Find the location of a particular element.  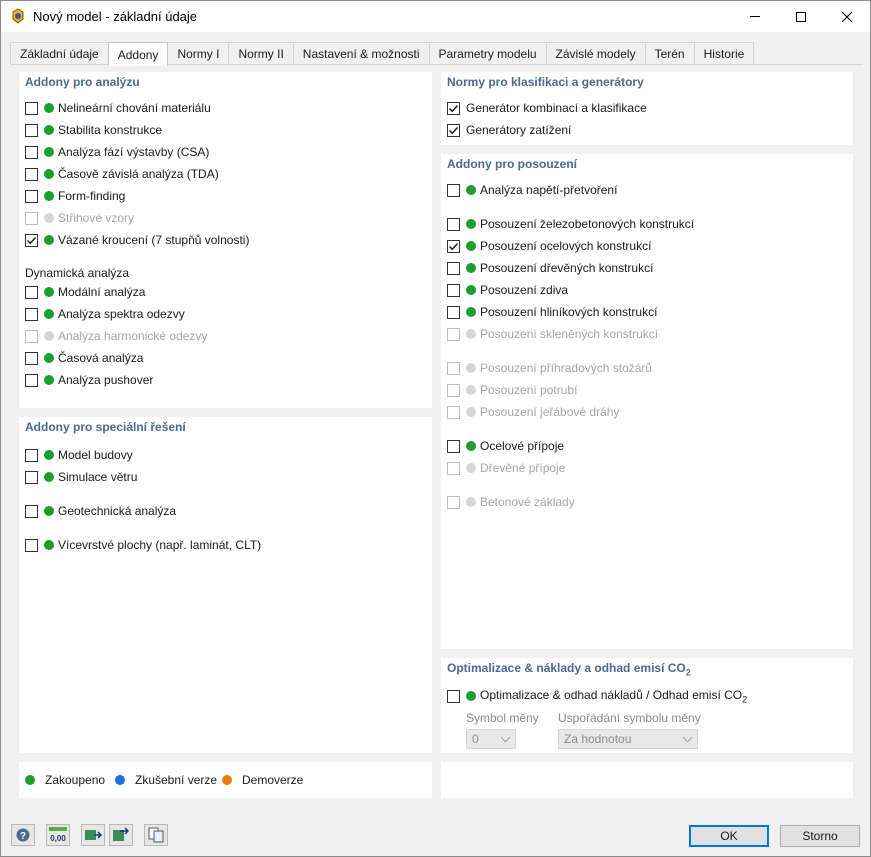

tab-history: Historie is located at coordinates (724, 53).